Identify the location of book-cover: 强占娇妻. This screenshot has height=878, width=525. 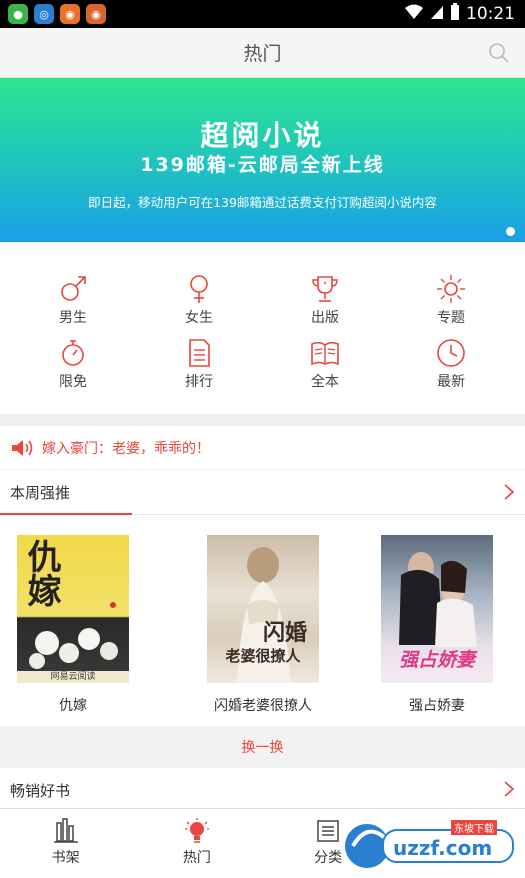
(437, 609).